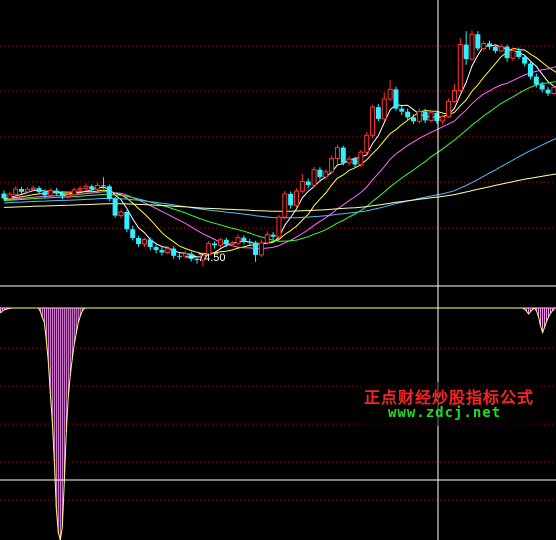 The height and width of the screenshot is (540, 556). Describe the element at coordinates (212, 258) in the screenshot. I see `low-price-label: 74.50` at that location.